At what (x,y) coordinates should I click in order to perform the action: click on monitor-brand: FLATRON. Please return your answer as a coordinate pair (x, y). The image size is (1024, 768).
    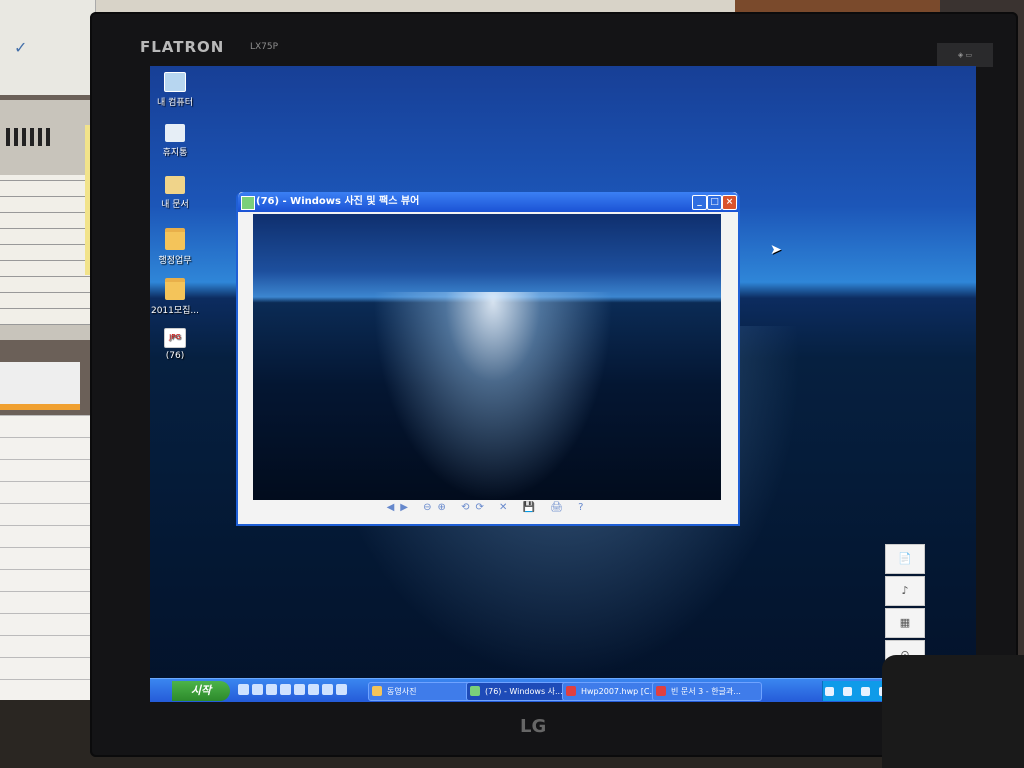
    Looking at the image, I should click on (182, 47).